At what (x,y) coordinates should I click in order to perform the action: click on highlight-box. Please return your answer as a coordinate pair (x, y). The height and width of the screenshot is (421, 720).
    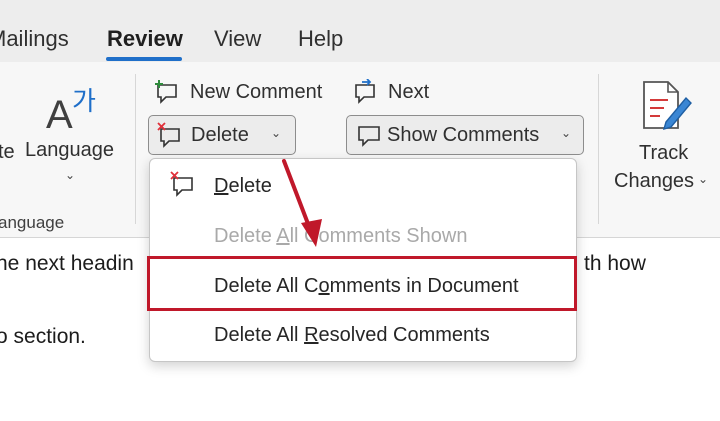
    Looking at the image, I should click on (362, 283).